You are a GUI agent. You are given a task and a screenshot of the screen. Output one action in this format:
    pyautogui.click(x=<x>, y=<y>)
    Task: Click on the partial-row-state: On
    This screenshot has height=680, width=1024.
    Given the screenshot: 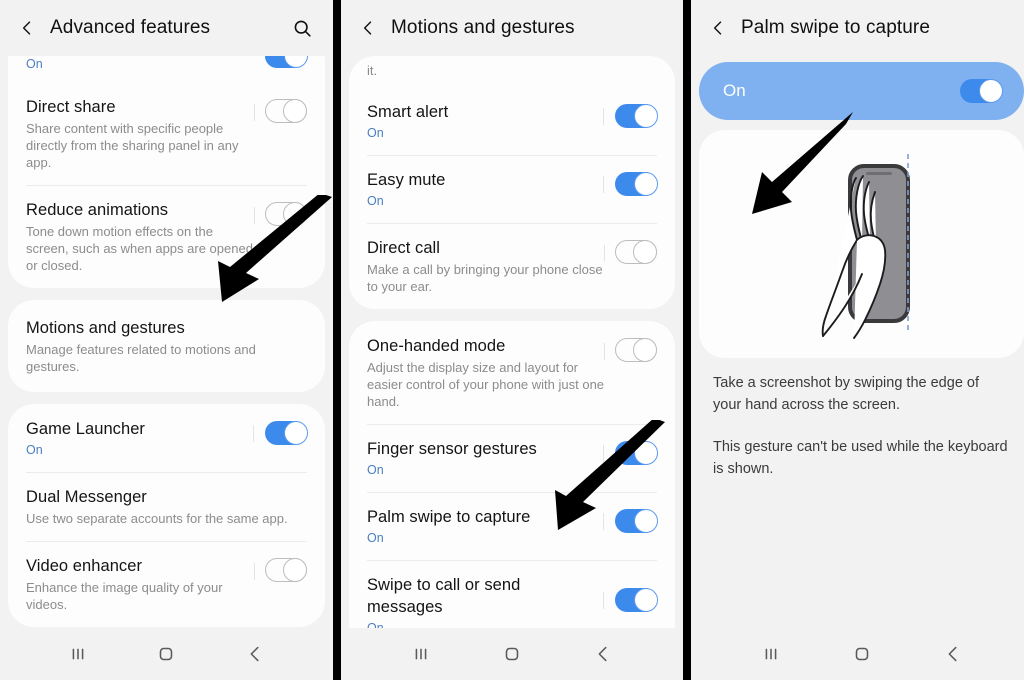 What is the action you would take?
    pyautogui.click(x=34, y=64)
    